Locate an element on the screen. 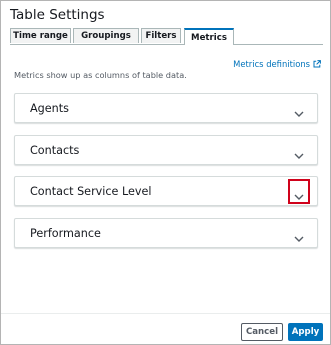 The height and width of the screenshot is (345, 331). apply-button: Apply is located at coordinates (305, 332).